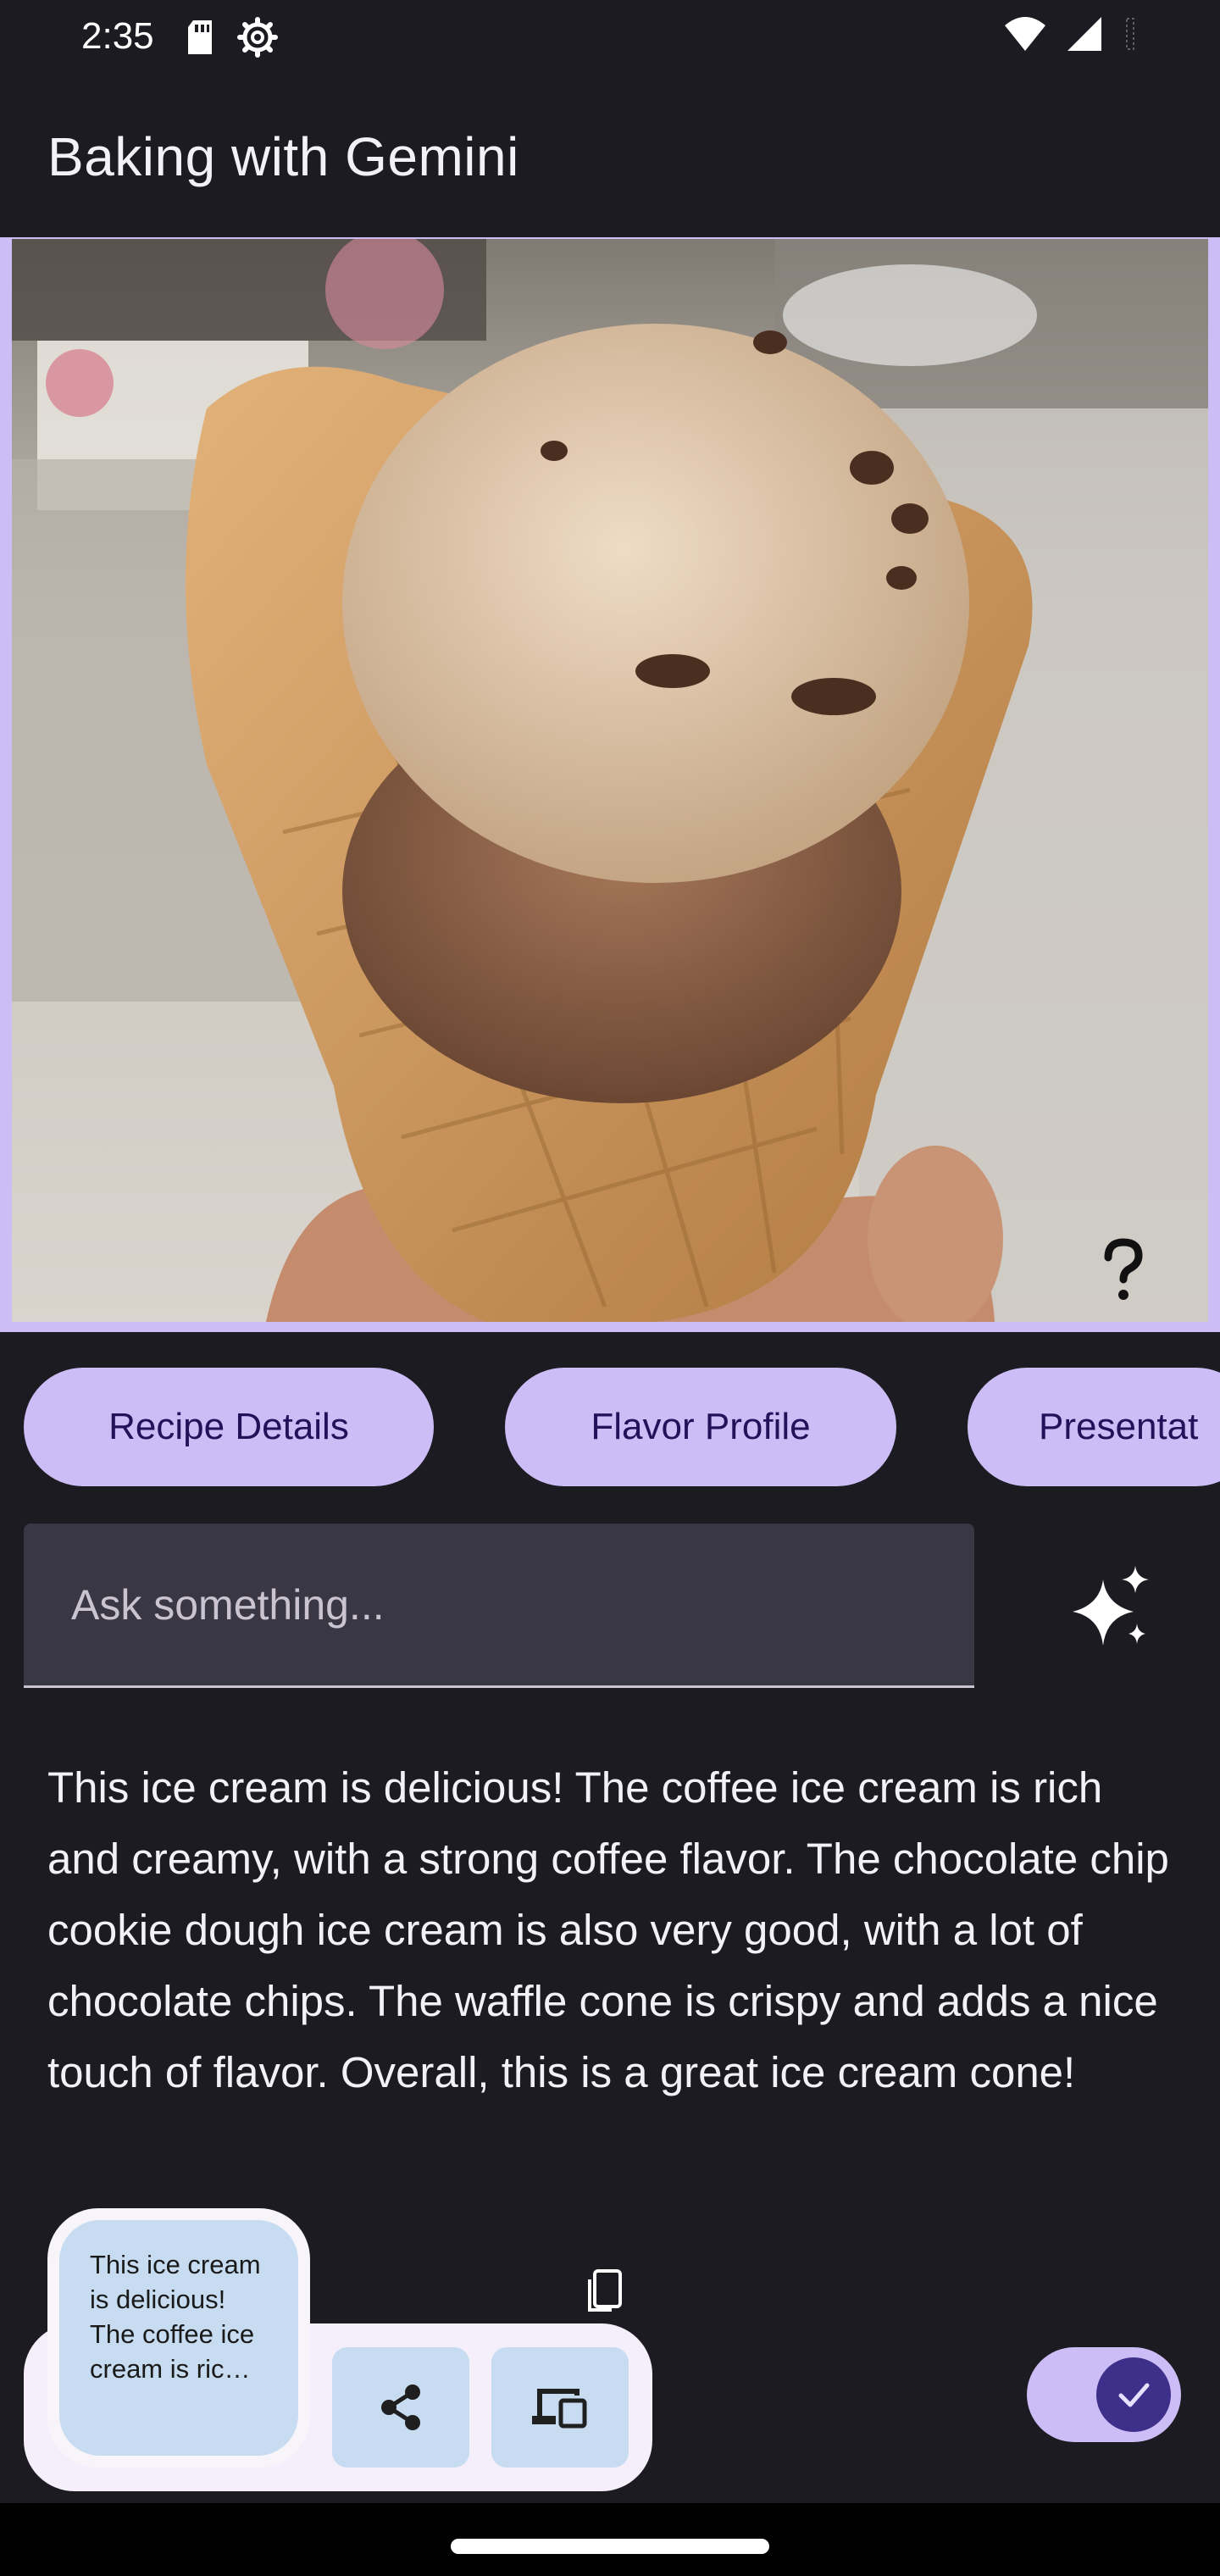 This screenshot has height=2576, width=1220. What do you see at coordinates (610, 2546) in the screenshot?
I see `home-gesture-handle` at bounding box center [610, 2546].